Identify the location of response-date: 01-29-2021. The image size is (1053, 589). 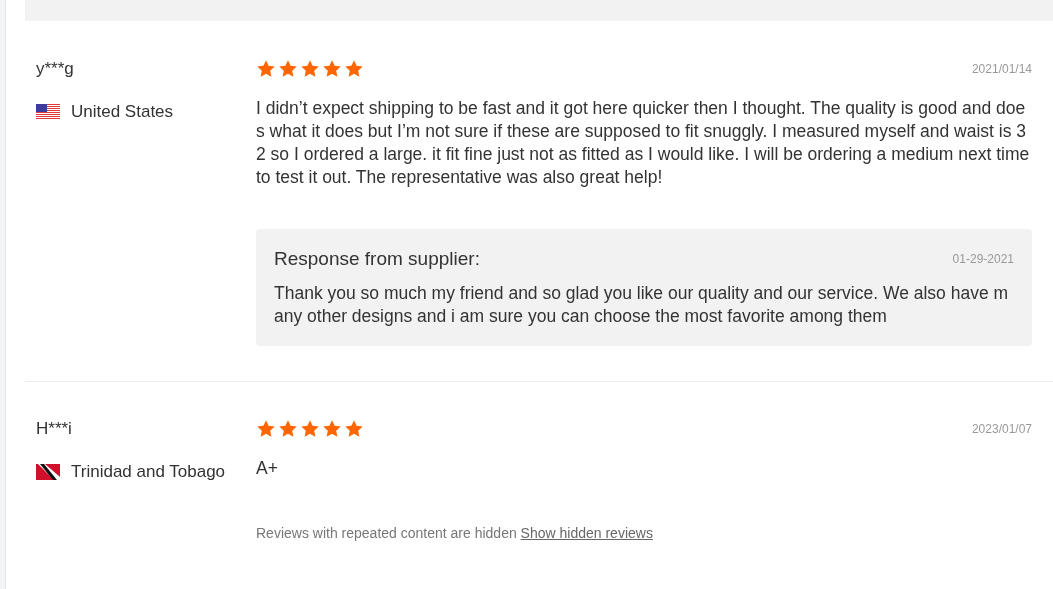
(983, 260).